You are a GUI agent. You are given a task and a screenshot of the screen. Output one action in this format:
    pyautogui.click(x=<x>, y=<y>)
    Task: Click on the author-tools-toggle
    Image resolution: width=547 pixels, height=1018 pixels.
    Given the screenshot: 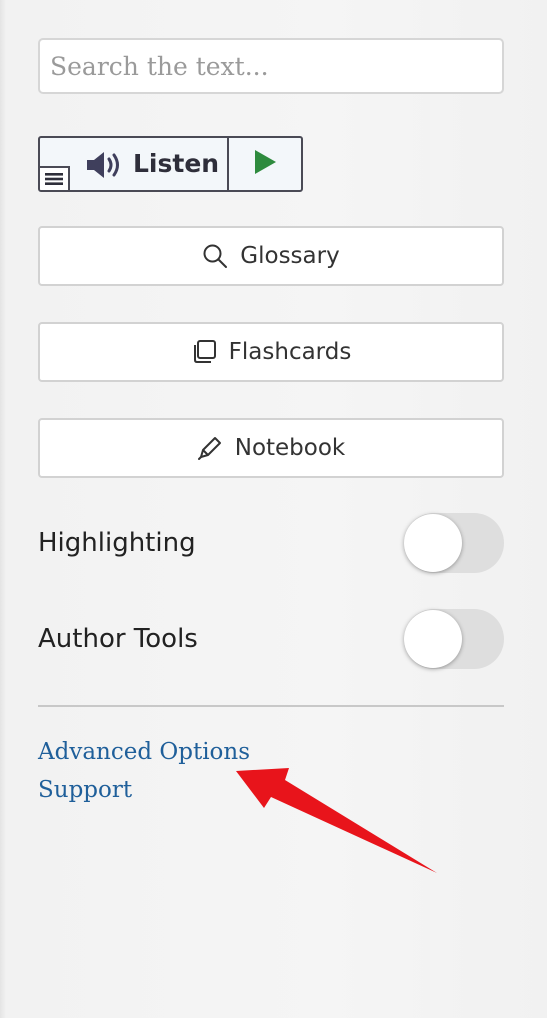 What is the action you would take?
    pyautogui.click(x=454, y=639)
    